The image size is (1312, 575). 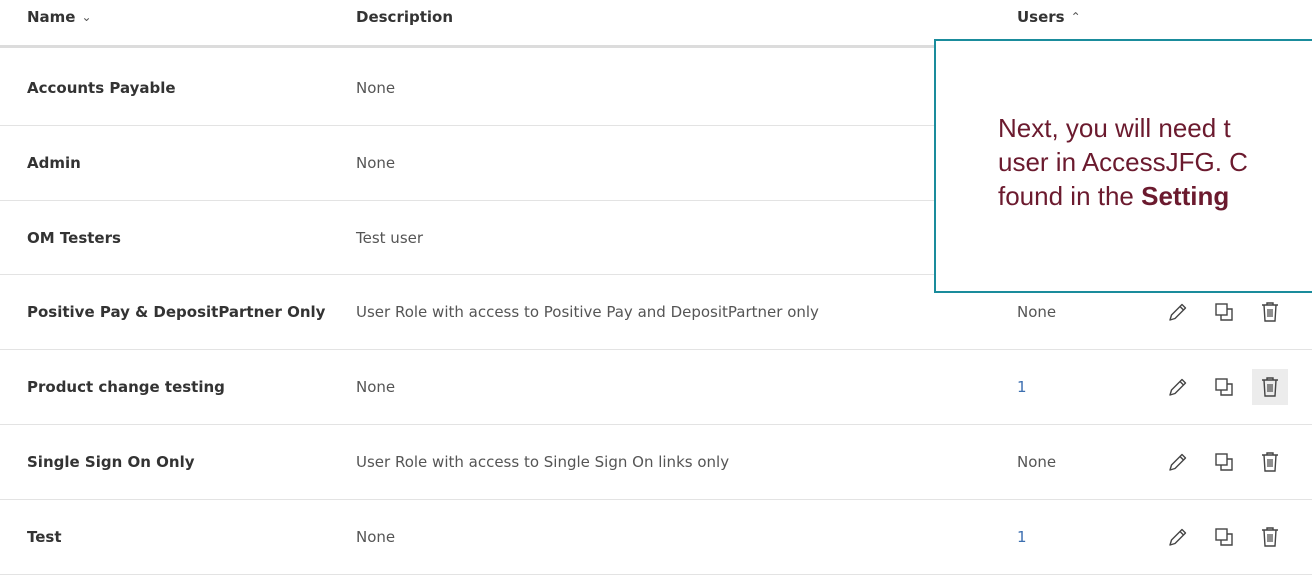 What do you see at coordinates (390, 237) in the screenshot?
I see `role-description: Test user` at bounding box center [390, 237].